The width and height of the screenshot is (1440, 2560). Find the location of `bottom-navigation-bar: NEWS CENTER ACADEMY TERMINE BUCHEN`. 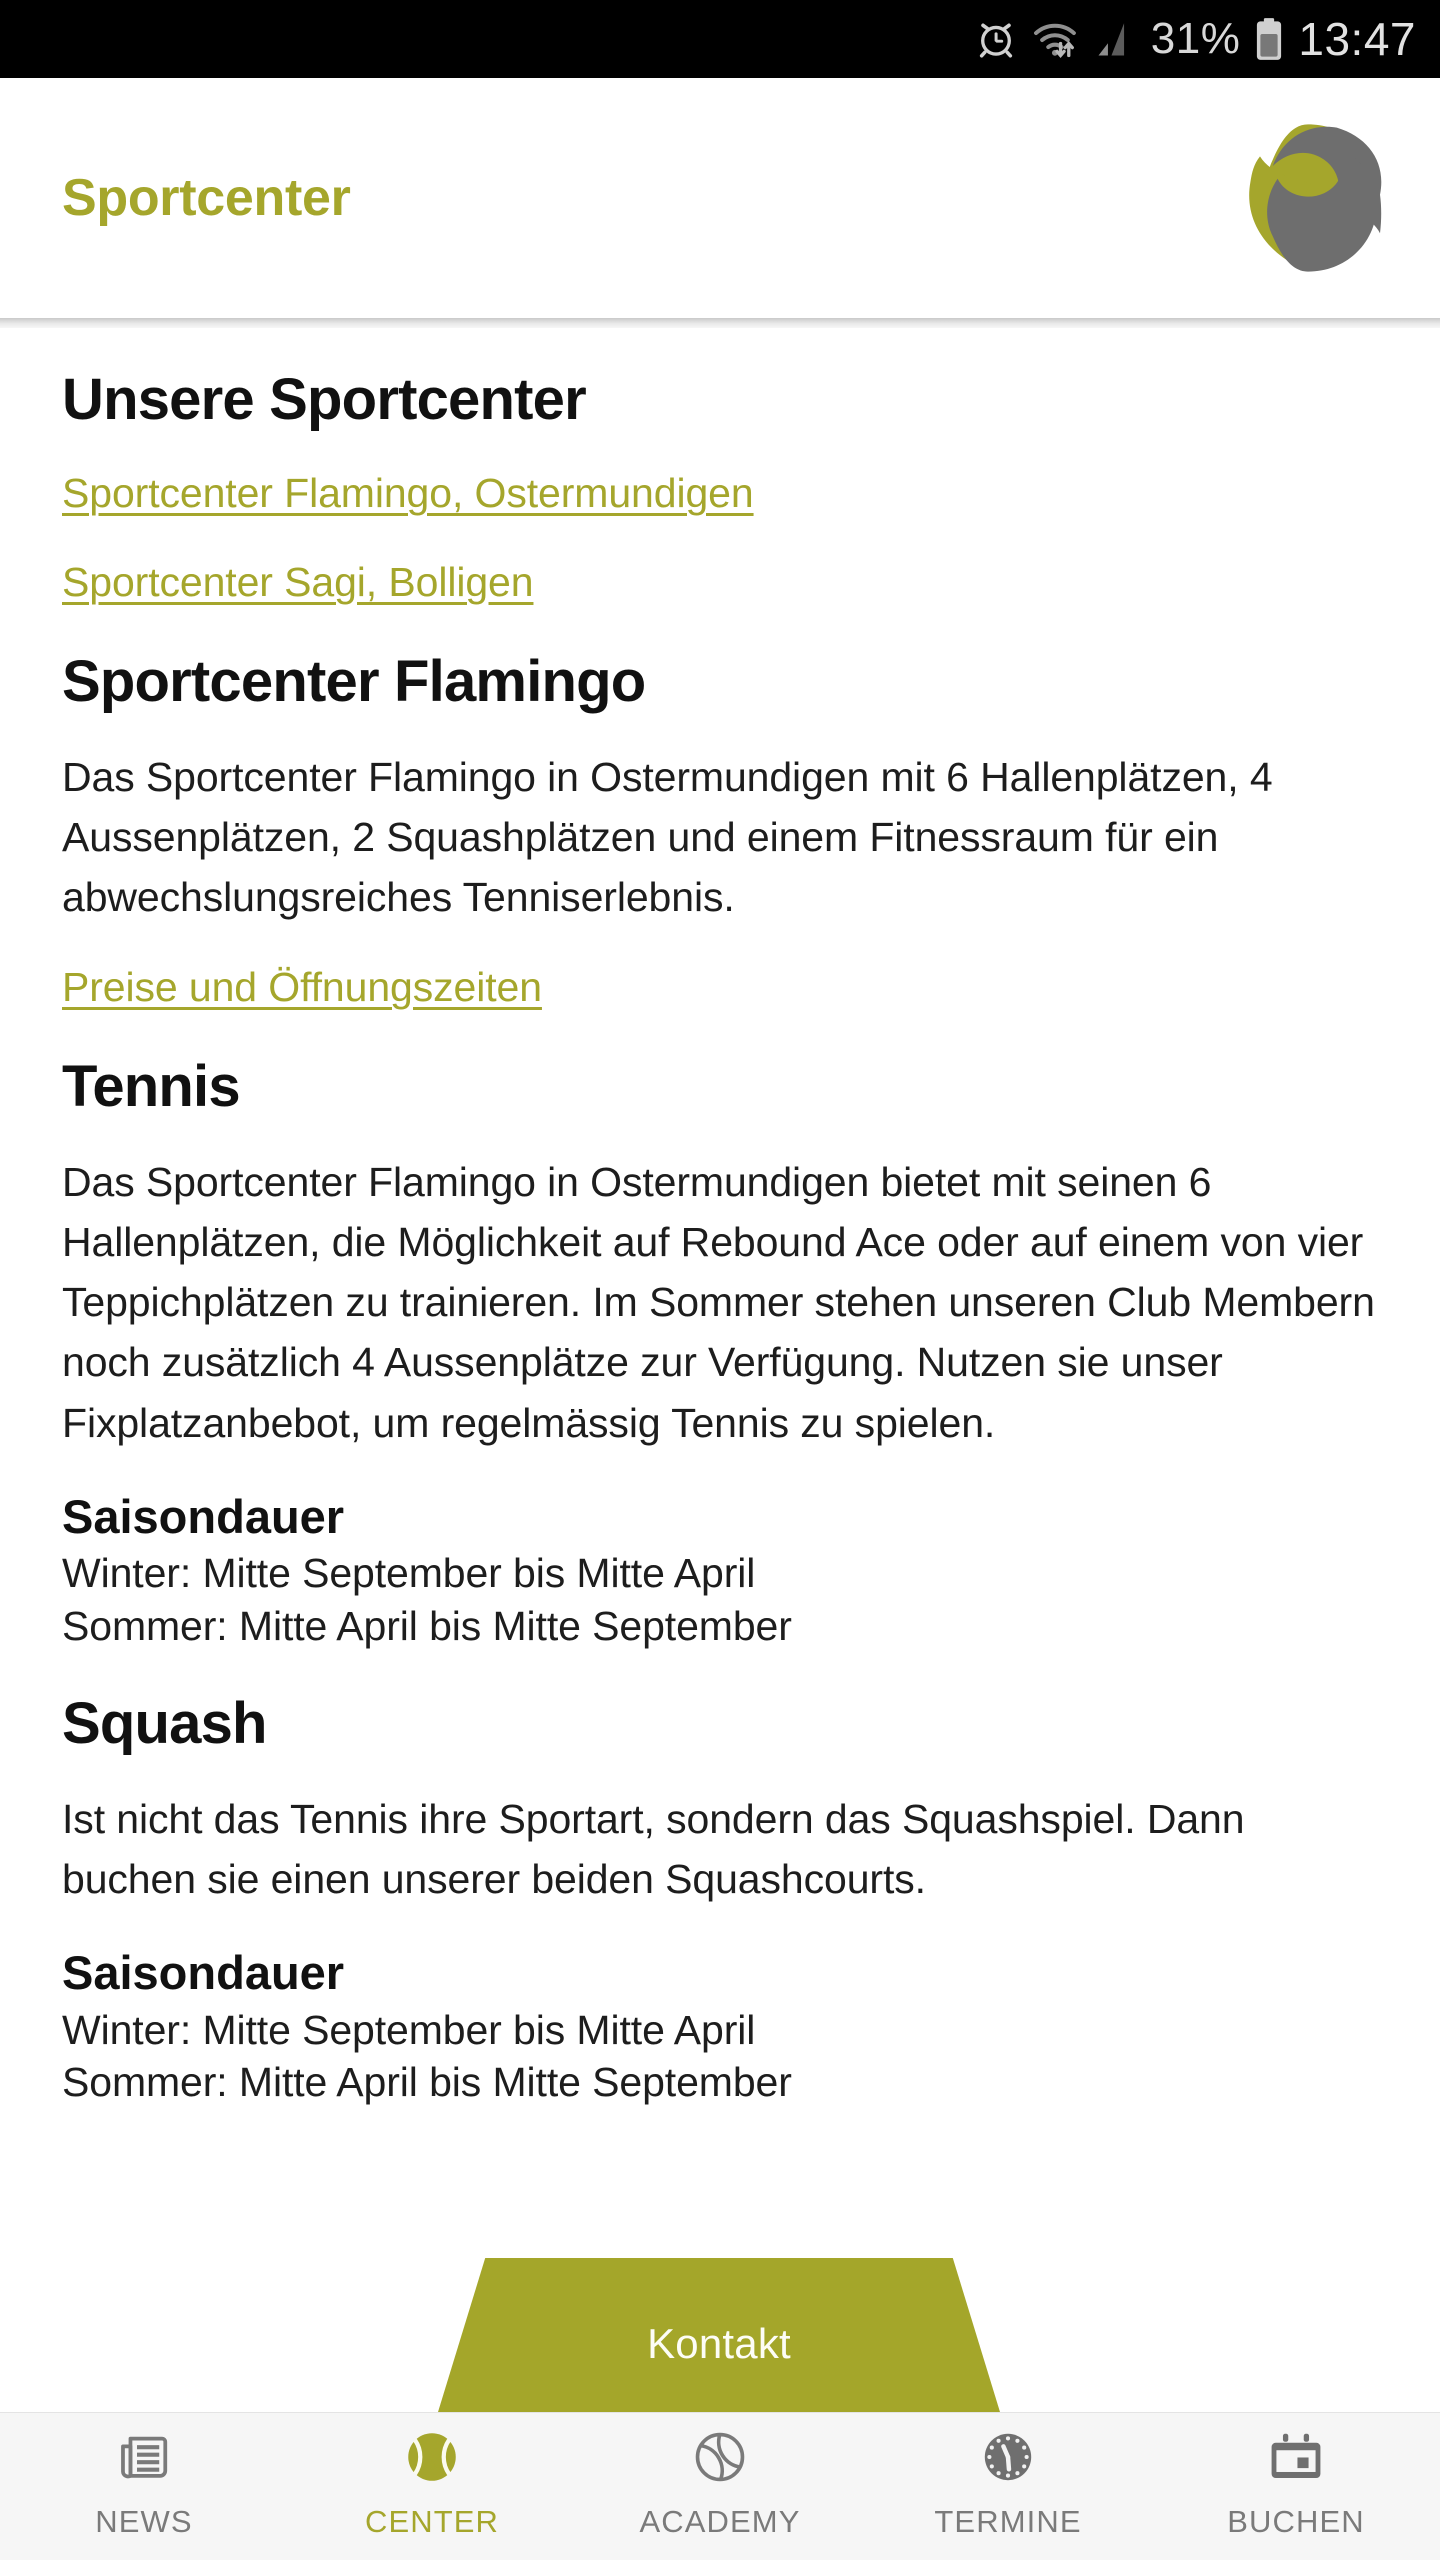

bottom-navigation-bar: NEWS CENTER ACADEMY TERMINE BUCHEN is located at coordinates (720, 2486).